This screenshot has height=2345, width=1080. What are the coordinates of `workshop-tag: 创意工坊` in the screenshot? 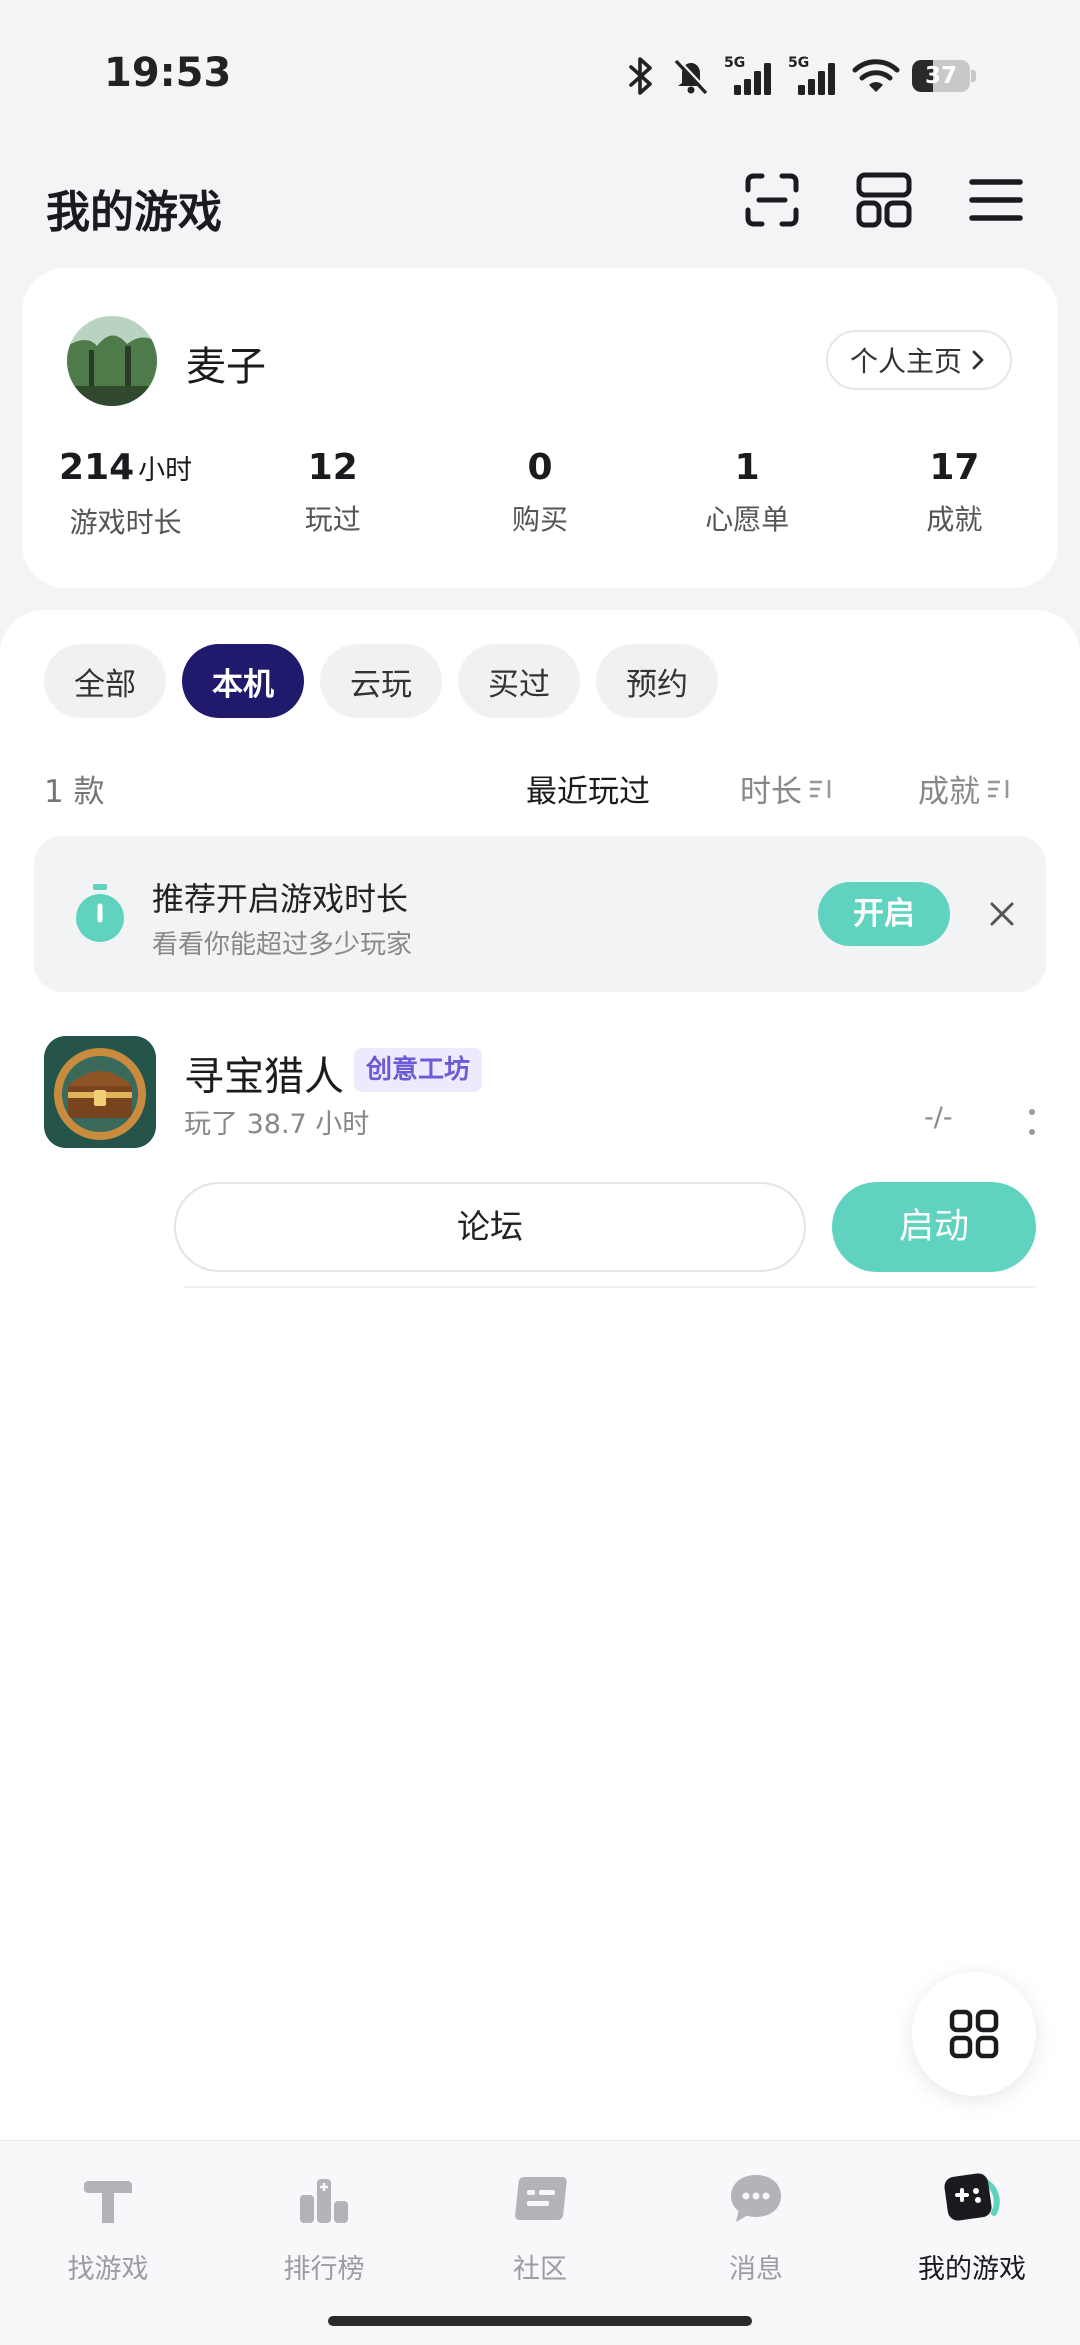 It's located at (418, 1070).